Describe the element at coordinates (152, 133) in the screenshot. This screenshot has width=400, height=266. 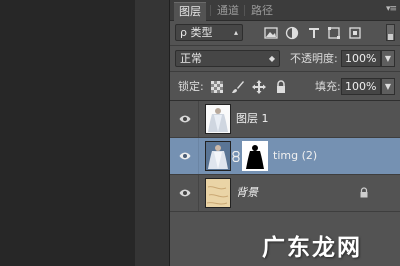
I see `panel-dock-strip` at that location.